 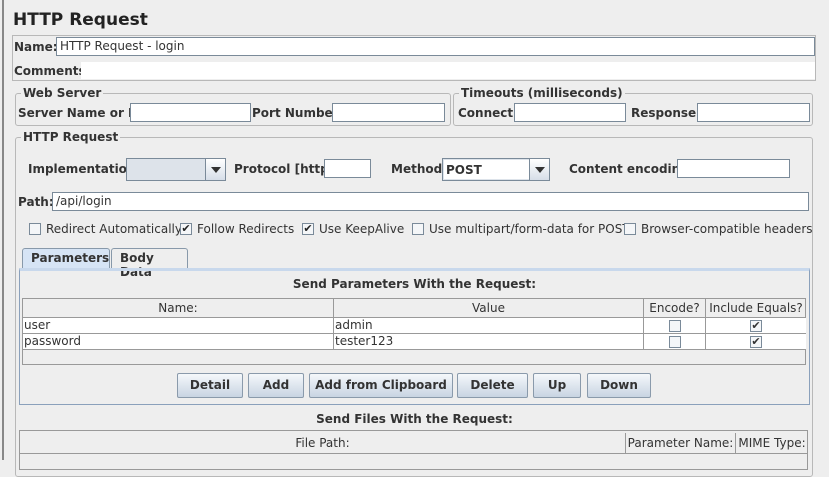 I want to click on checkbox-2: ✔ Use KeepAlive, so click(x=353, y=229).